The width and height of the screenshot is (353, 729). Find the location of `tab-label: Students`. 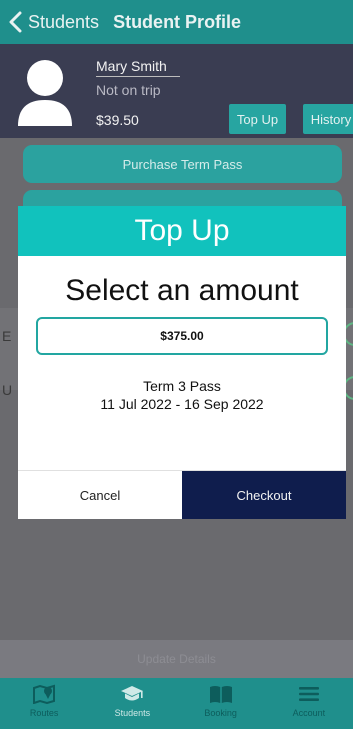

tab-label: Students is located at coordinates (132, 713).